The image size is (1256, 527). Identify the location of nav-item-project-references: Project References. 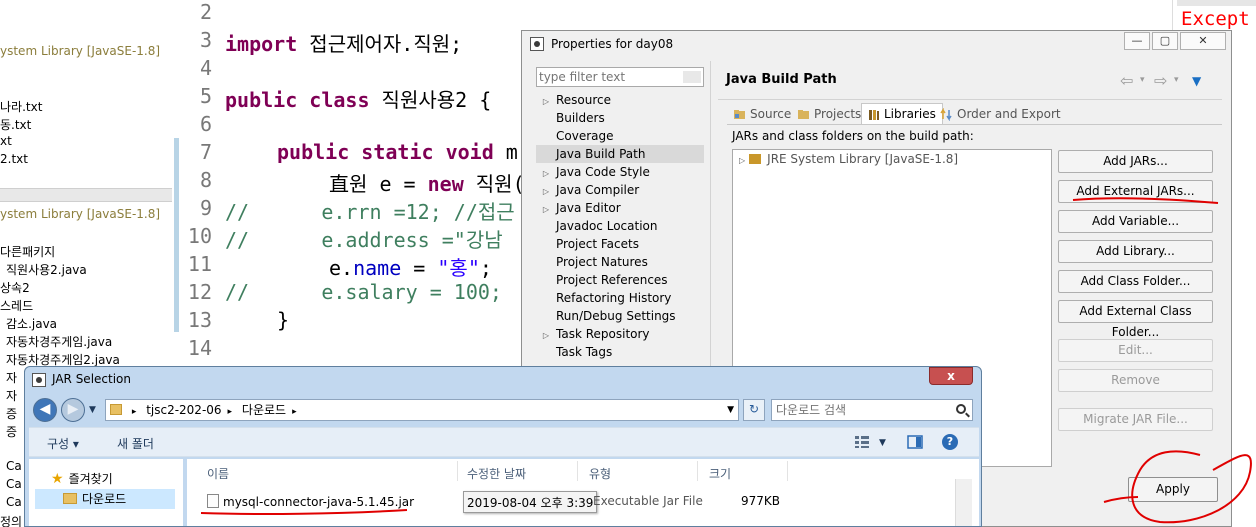
(620, 280).